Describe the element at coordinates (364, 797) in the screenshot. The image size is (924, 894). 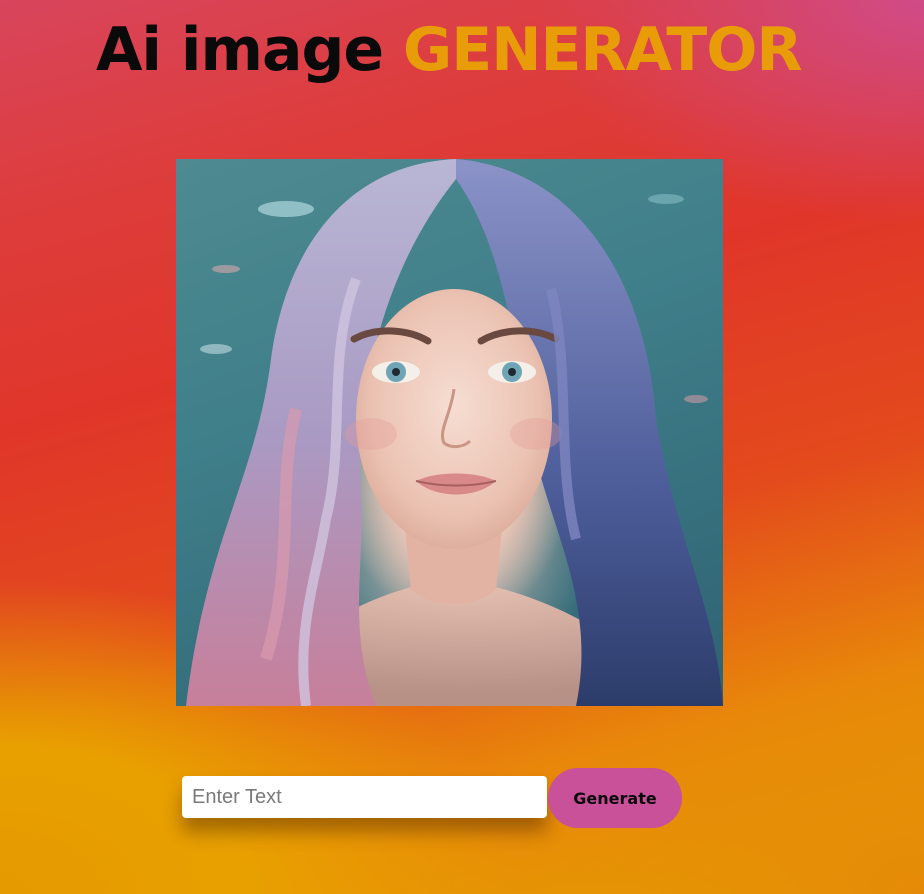
I see `prompt-input` at that location.